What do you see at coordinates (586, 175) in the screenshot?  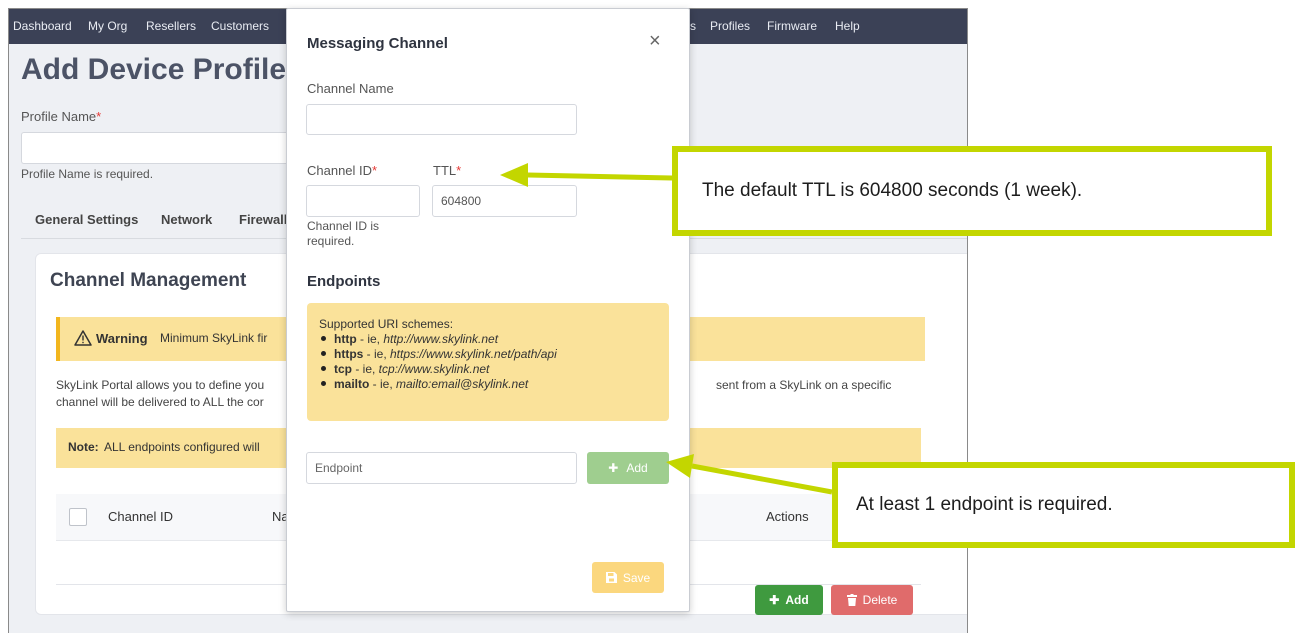 I see `ttl-arrow` at bounding box center [586, 175].